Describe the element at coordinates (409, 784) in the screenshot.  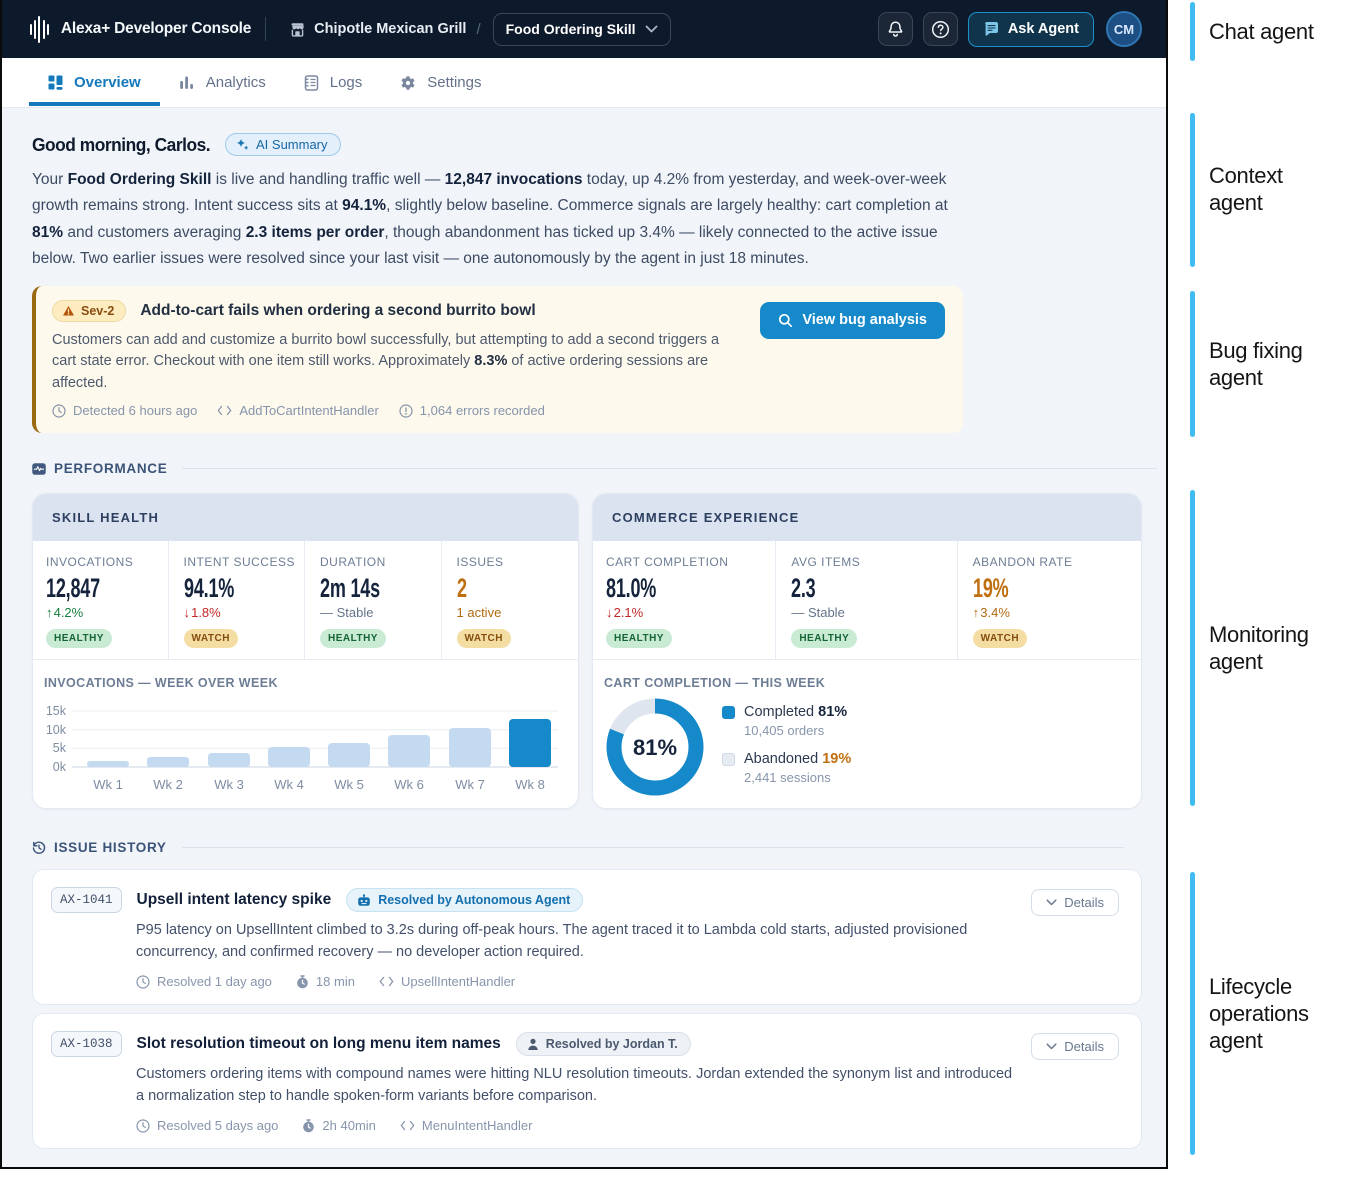
I see `svg-text: Wk 6` at that location.